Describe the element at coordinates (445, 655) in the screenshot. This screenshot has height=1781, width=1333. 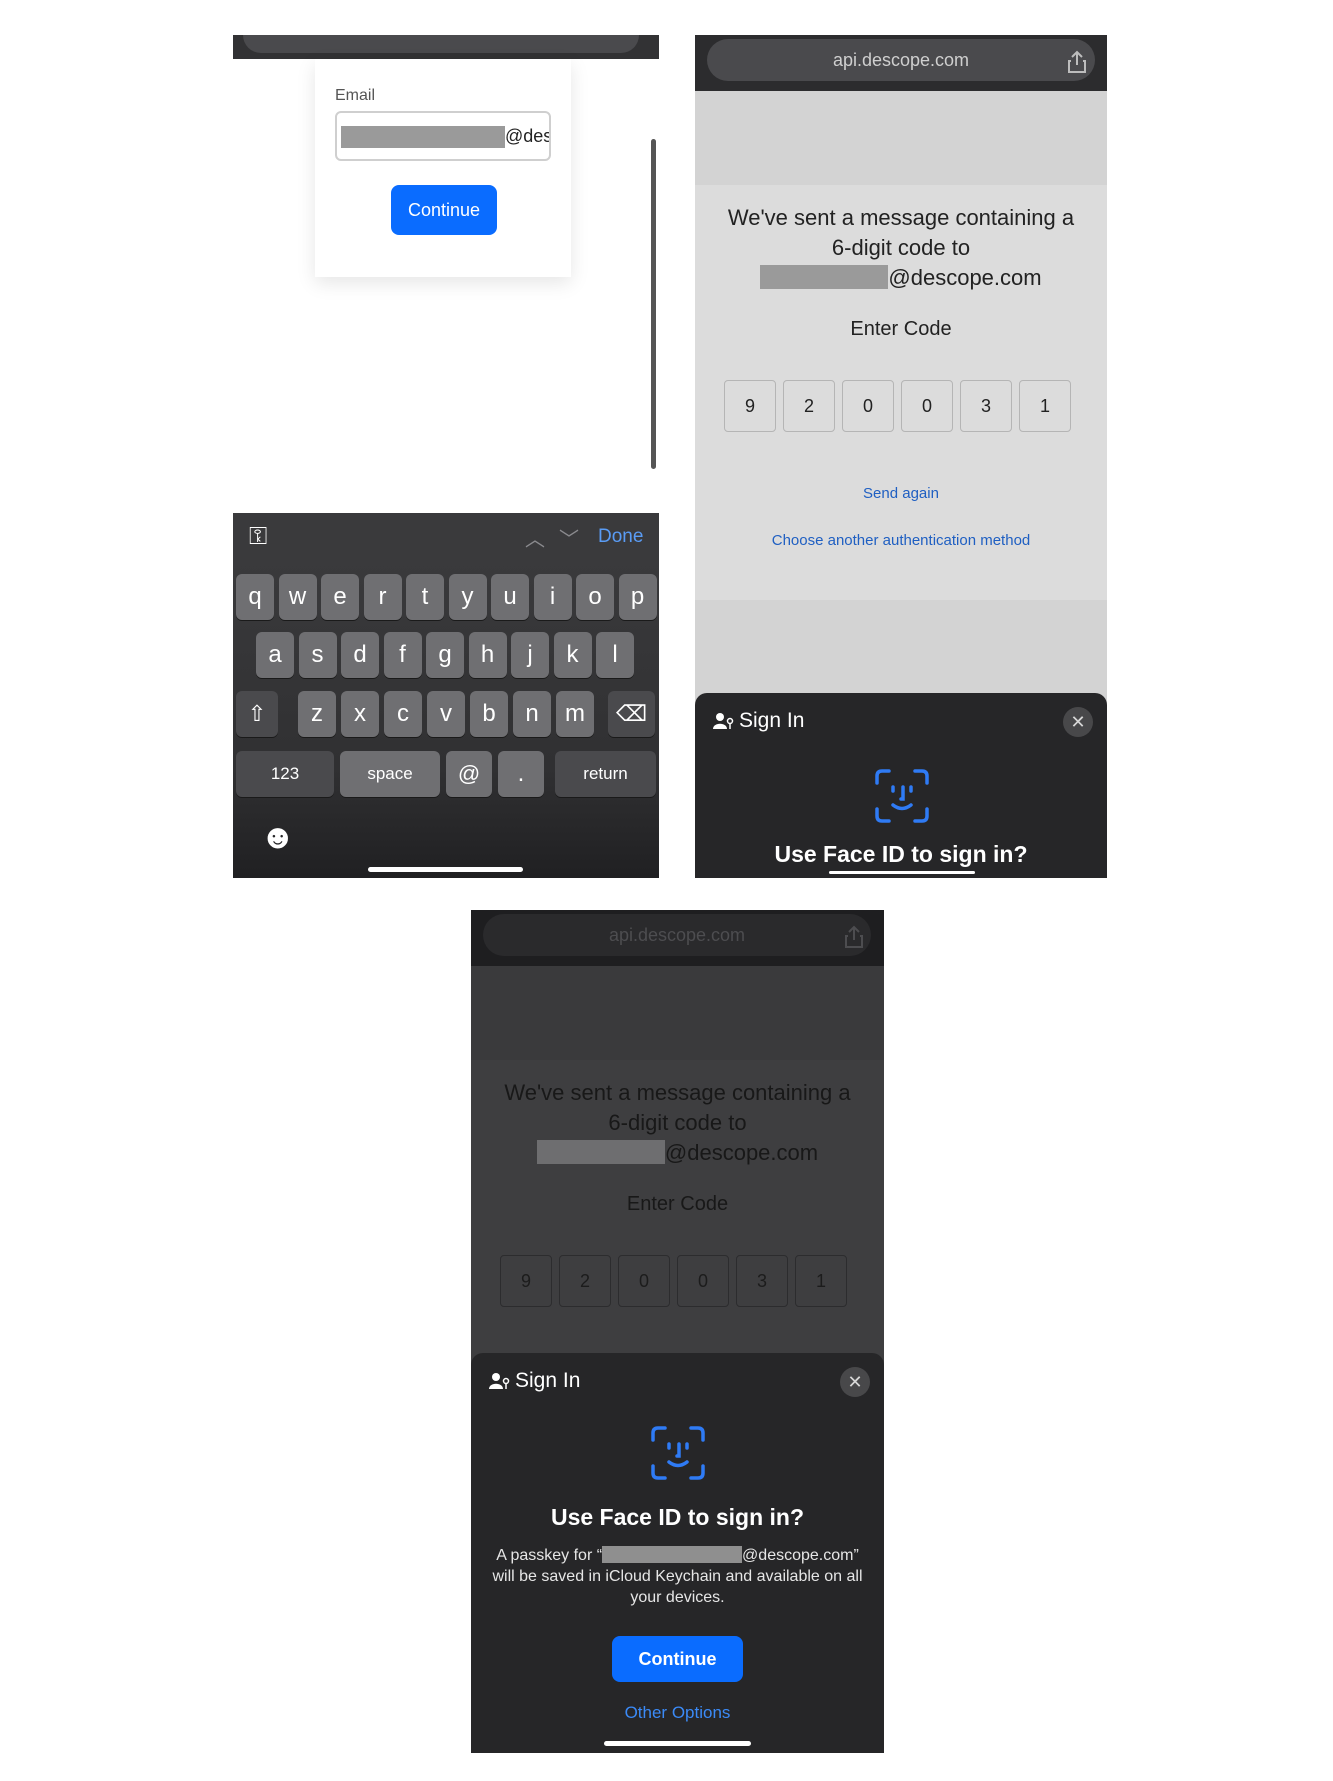
I see `key-g: g` at that location.